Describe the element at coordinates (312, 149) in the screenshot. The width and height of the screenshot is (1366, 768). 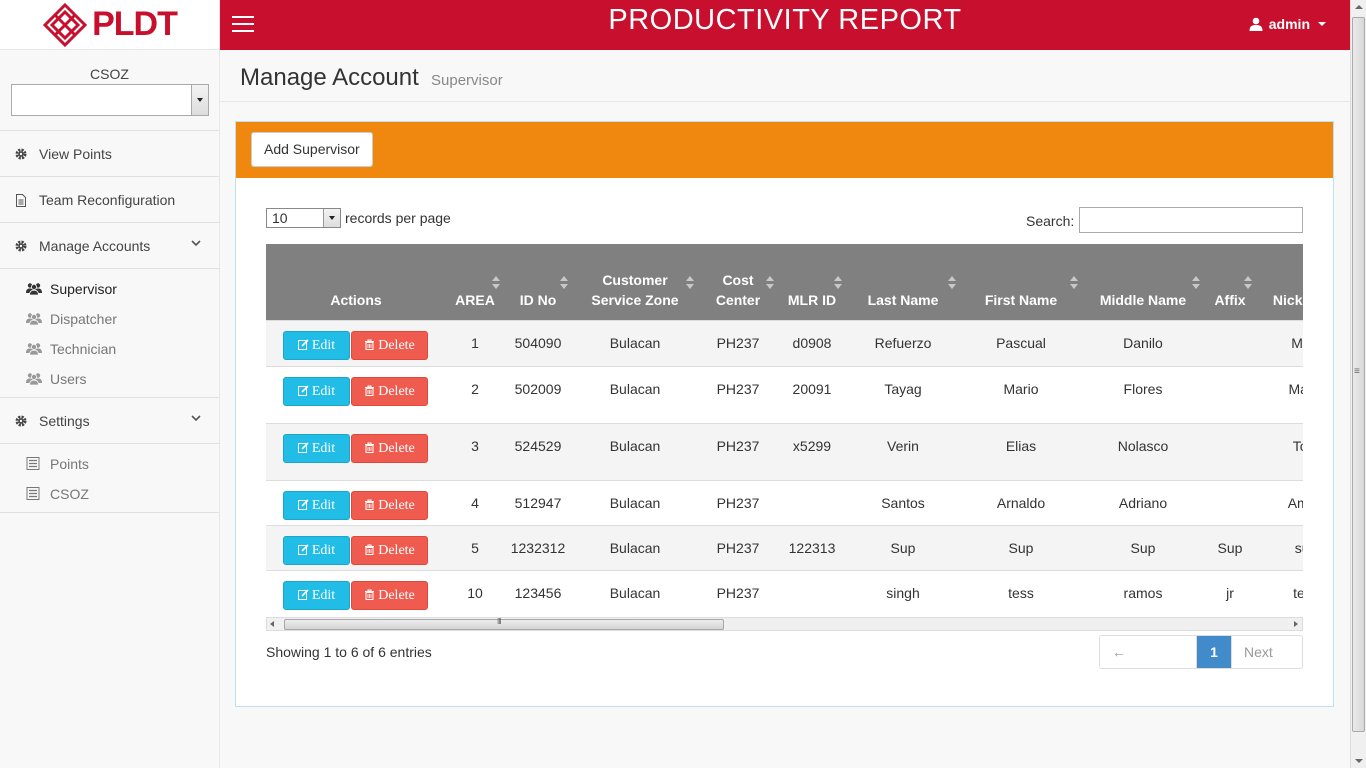
I see `add-supervisor-button: Add Supervisor` at that location.